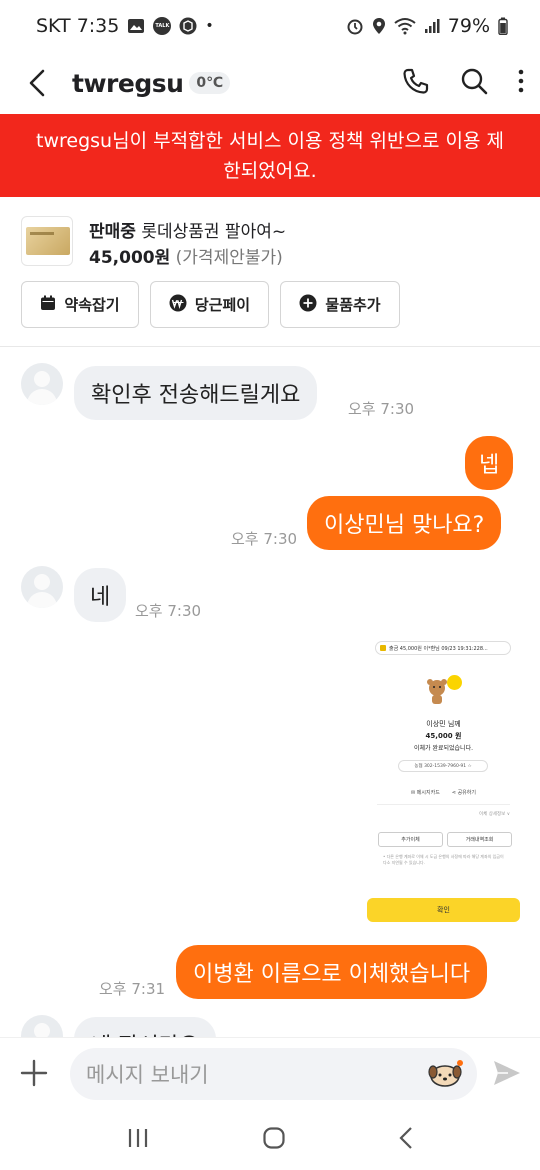 The width and height of the screenshot is (540, 1170). I want to click on message-text: 확인후 전송해드릴게요, so click(196, 395).